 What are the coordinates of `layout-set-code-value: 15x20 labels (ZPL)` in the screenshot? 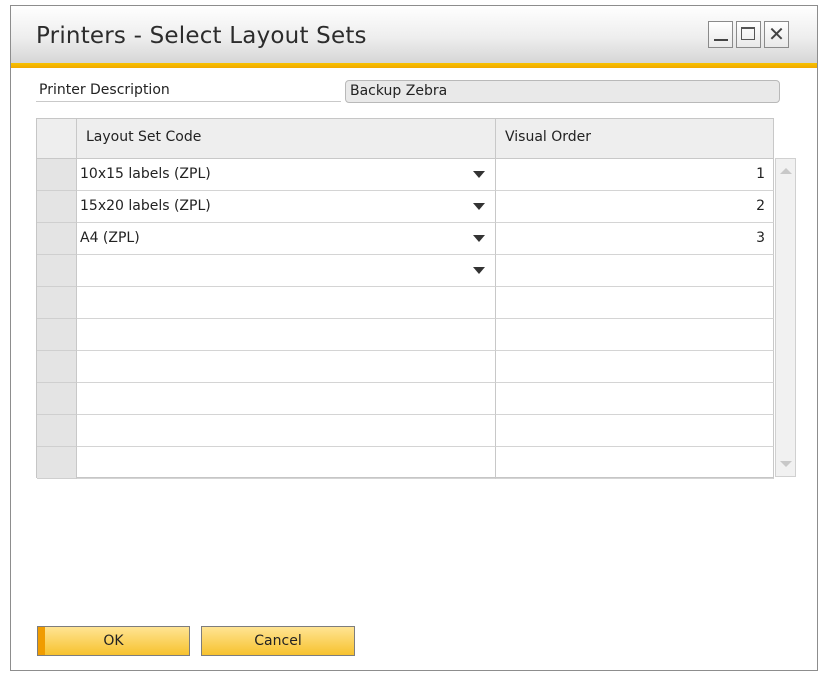 It's located at (145, 206).